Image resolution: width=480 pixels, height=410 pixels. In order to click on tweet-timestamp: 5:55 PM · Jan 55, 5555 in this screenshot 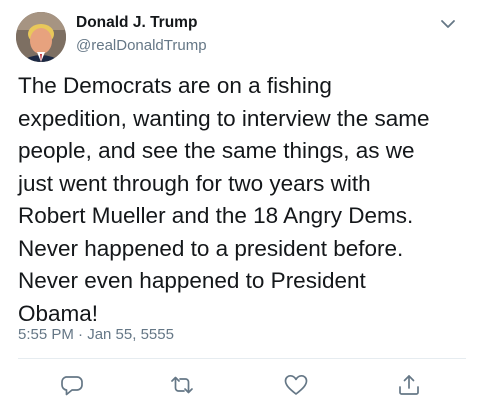, I will do `click(96, 334)`.